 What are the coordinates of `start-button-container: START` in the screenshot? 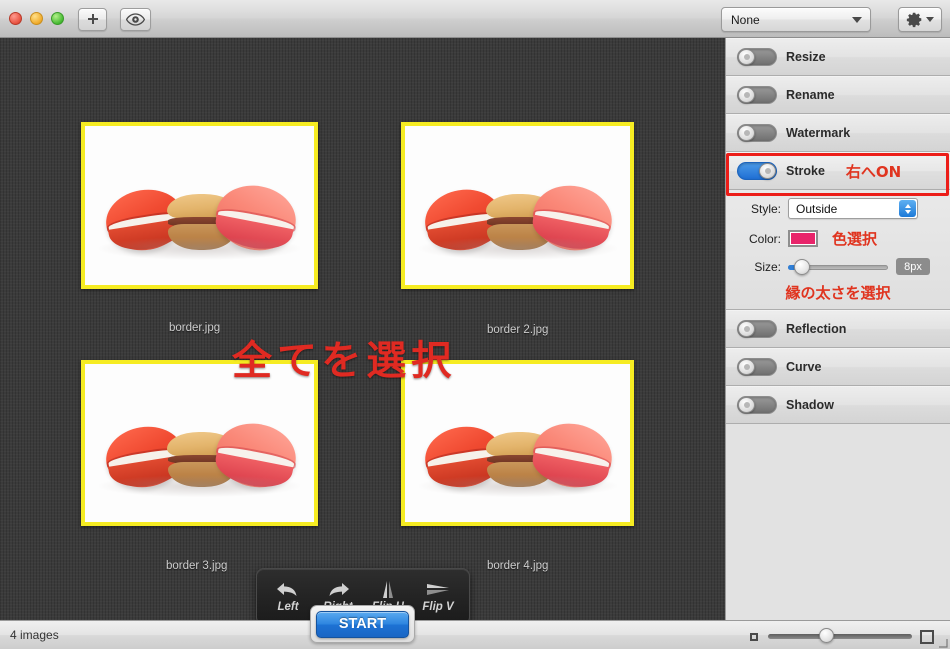 It's located at (362, 624).